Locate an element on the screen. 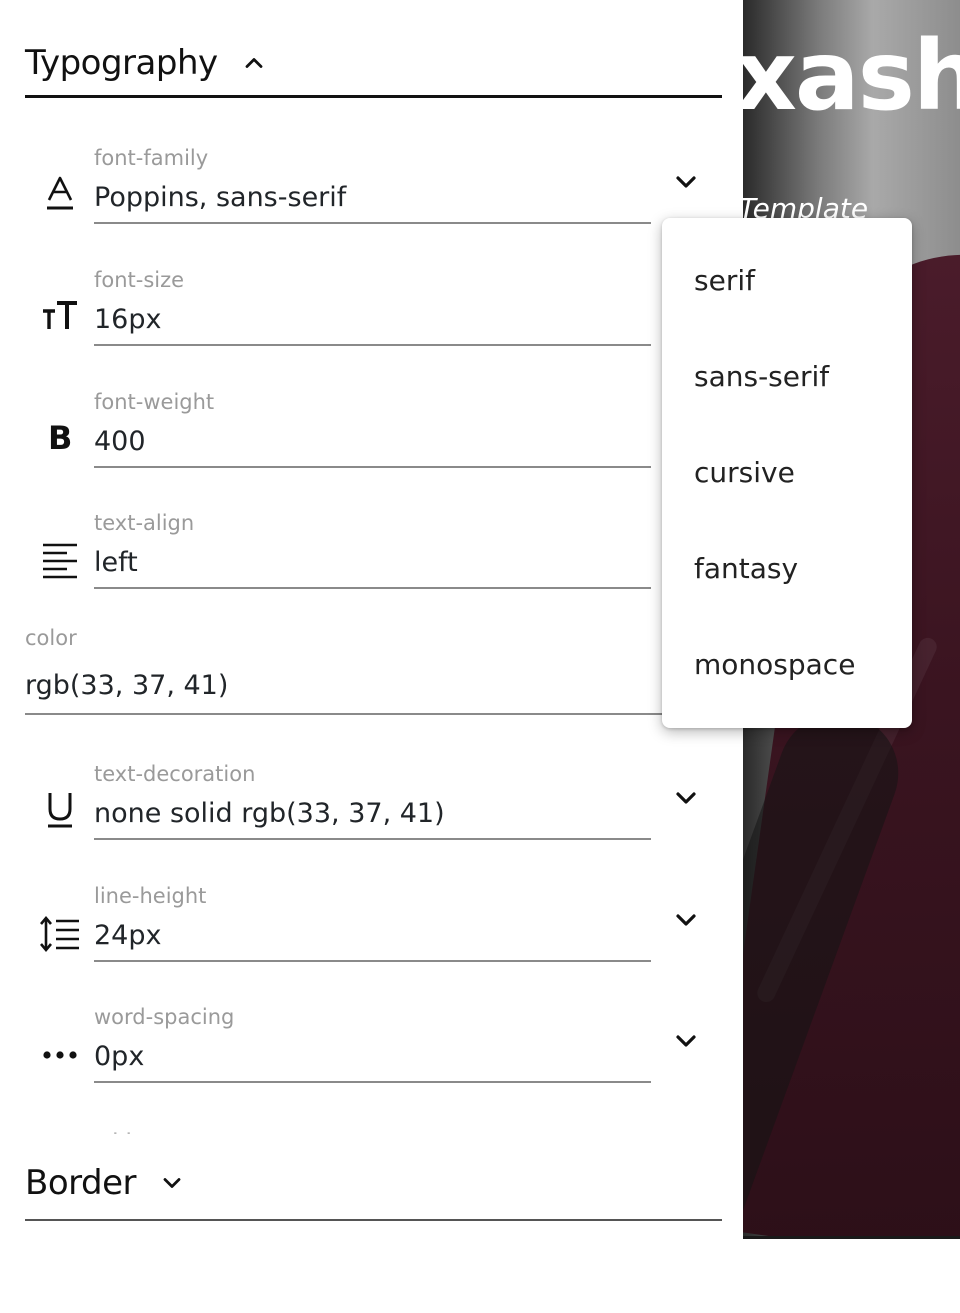  menu-option-cursive: cursive is located at coordinates (787, 472).